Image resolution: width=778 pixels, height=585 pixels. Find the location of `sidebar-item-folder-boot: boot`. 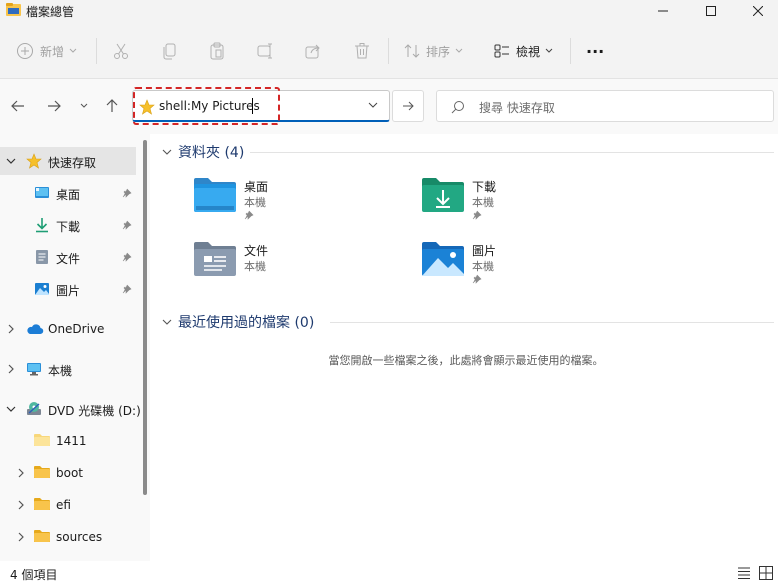

sidebar-item-folder-boot: boot is located at coordinates (68, 473).